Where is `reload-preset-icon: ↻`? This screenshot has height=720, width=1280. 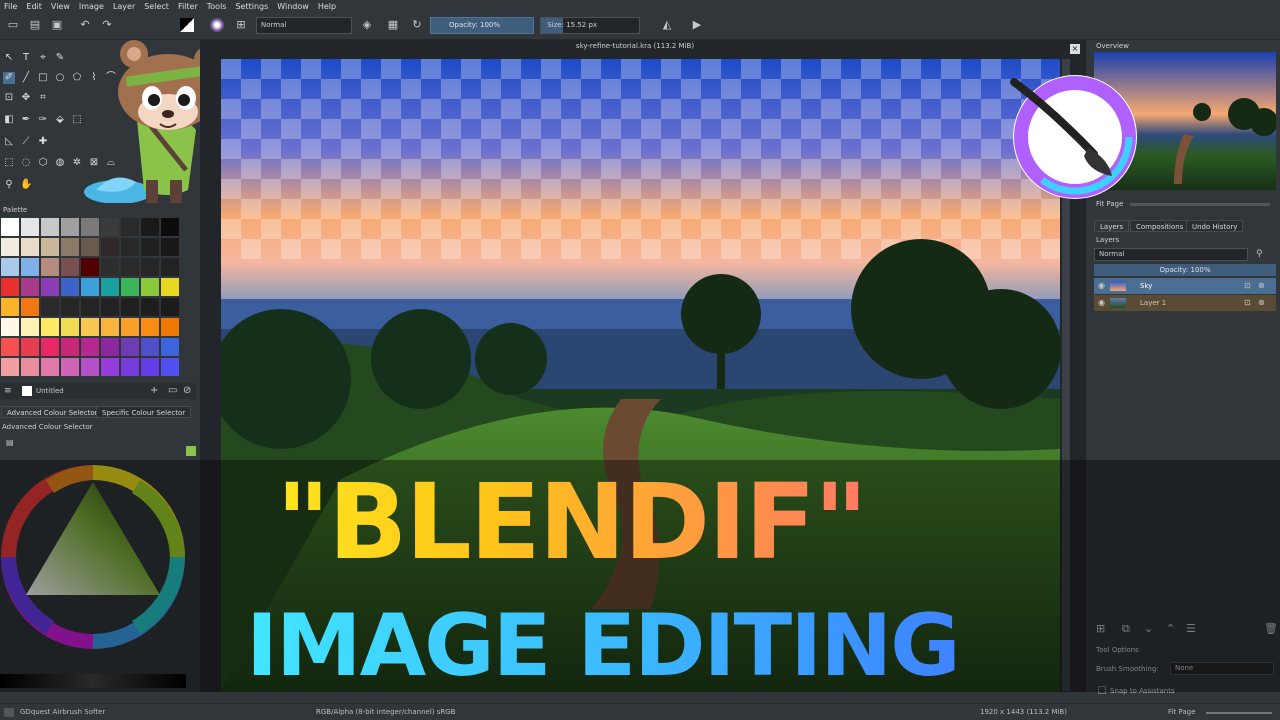 reload-preset-icon: ↻ is located at coordinates (417, 25).